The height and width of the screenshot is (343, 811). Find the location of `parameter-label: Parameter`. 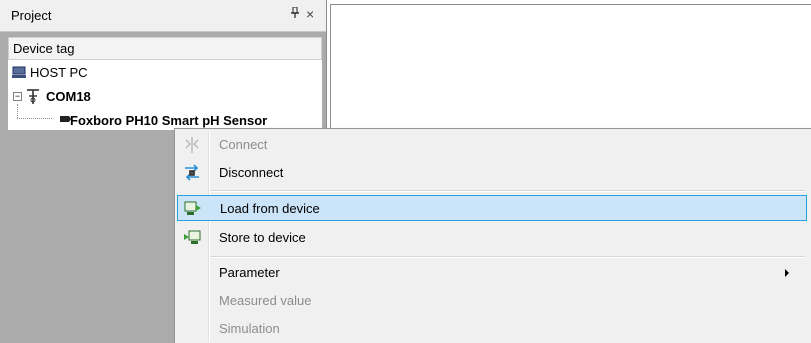

parameter-label: Parameter is located at coordinates (249, 272).